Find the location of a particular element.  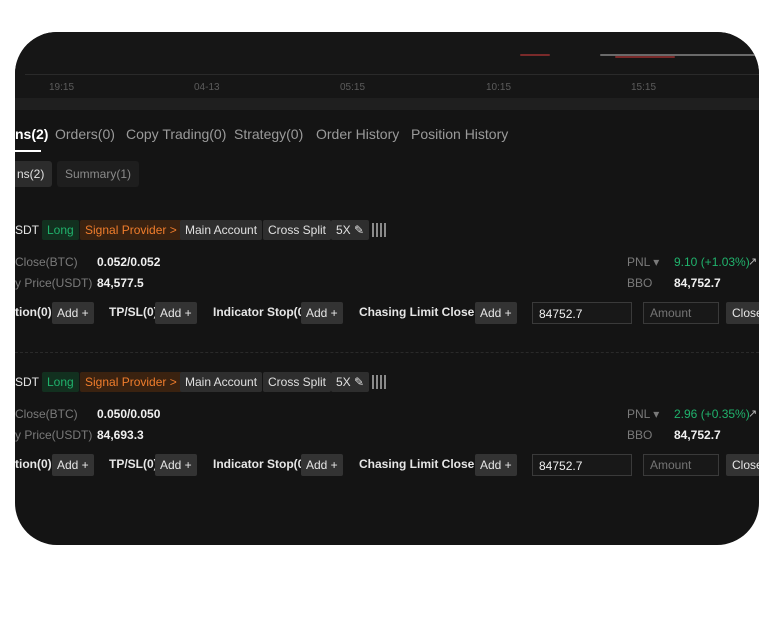

close-amount-value: 0.050/0.050 is located at coordinates (129, 414).